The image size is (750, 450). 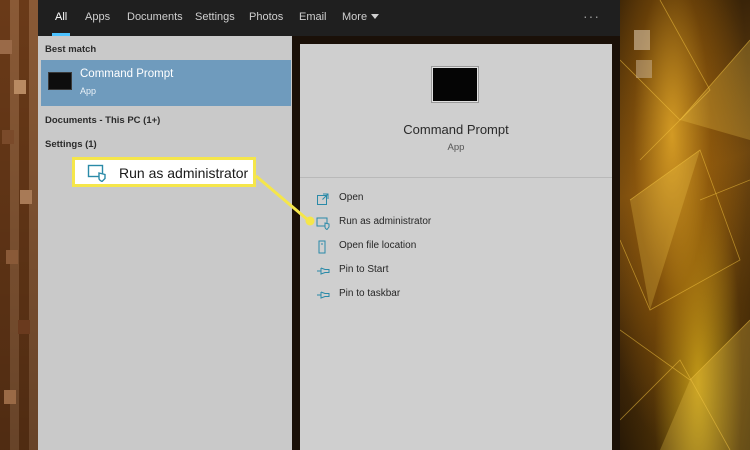 I want to click on tab-more: More, so click(x=361, y=18).